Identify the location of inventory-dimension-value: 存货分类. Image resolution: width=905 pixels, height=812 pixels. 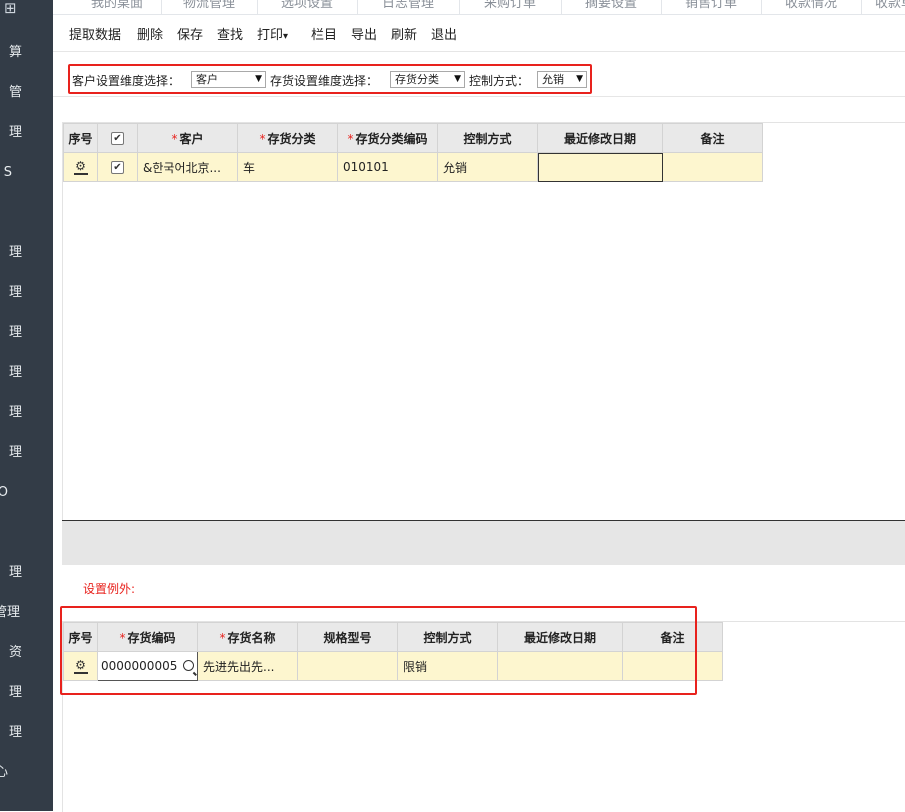
(417, 79).